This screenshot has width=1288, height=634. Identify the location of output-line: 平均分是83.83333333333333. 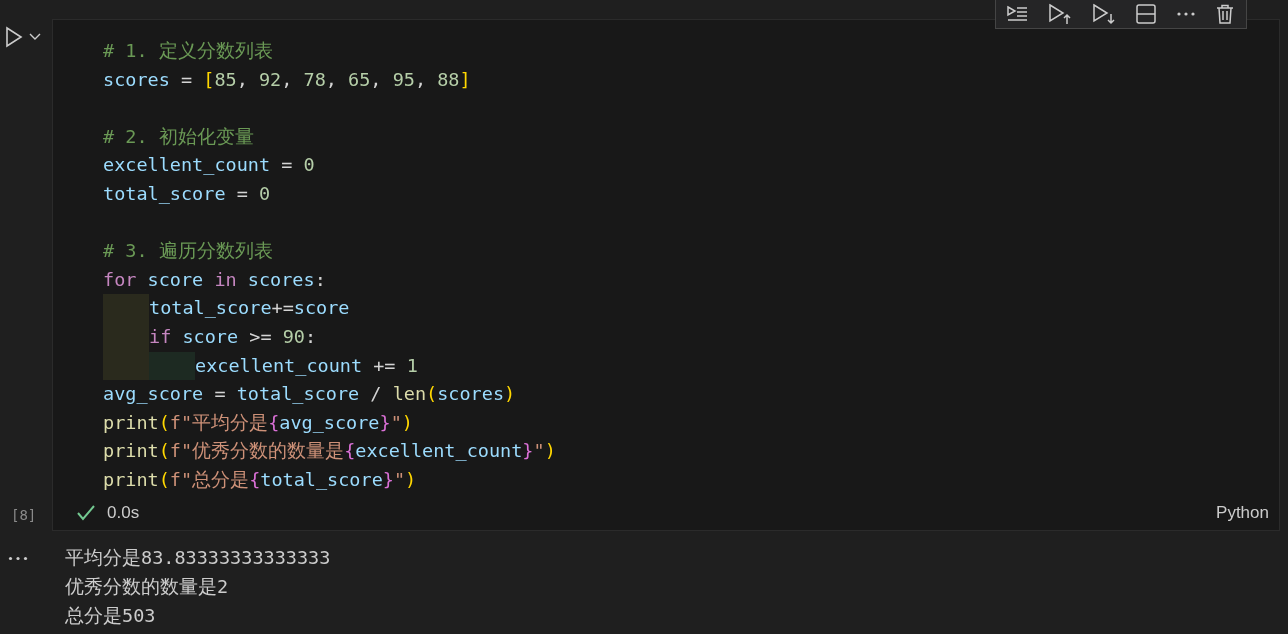
(198, 558).